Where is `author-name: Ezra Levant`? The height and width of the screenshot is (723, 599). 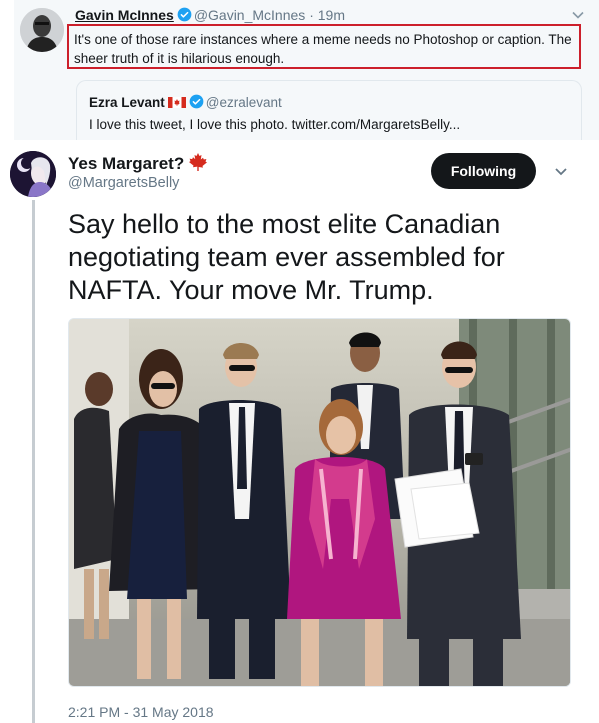
author-name: Ezra Levant is located at coordinates (127, 102).